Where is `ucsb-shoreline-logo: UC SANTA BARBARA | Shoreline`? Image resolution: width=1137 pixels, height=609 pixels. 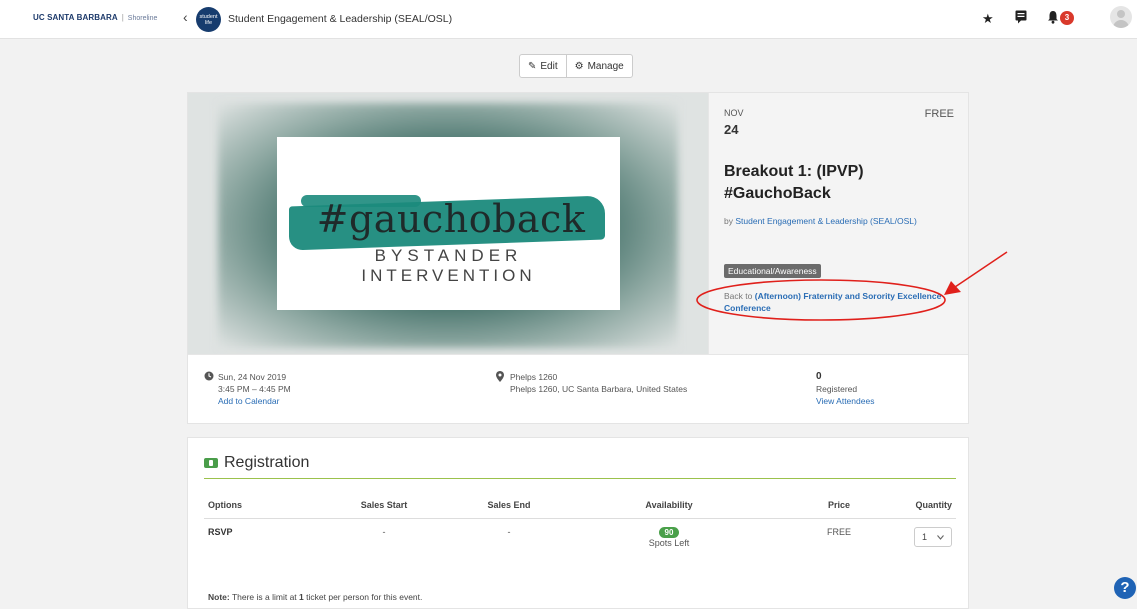 ucsb-shoreline-logo: UC SANTA BARBARA | Shoreline is located at coordinates (95, 17).